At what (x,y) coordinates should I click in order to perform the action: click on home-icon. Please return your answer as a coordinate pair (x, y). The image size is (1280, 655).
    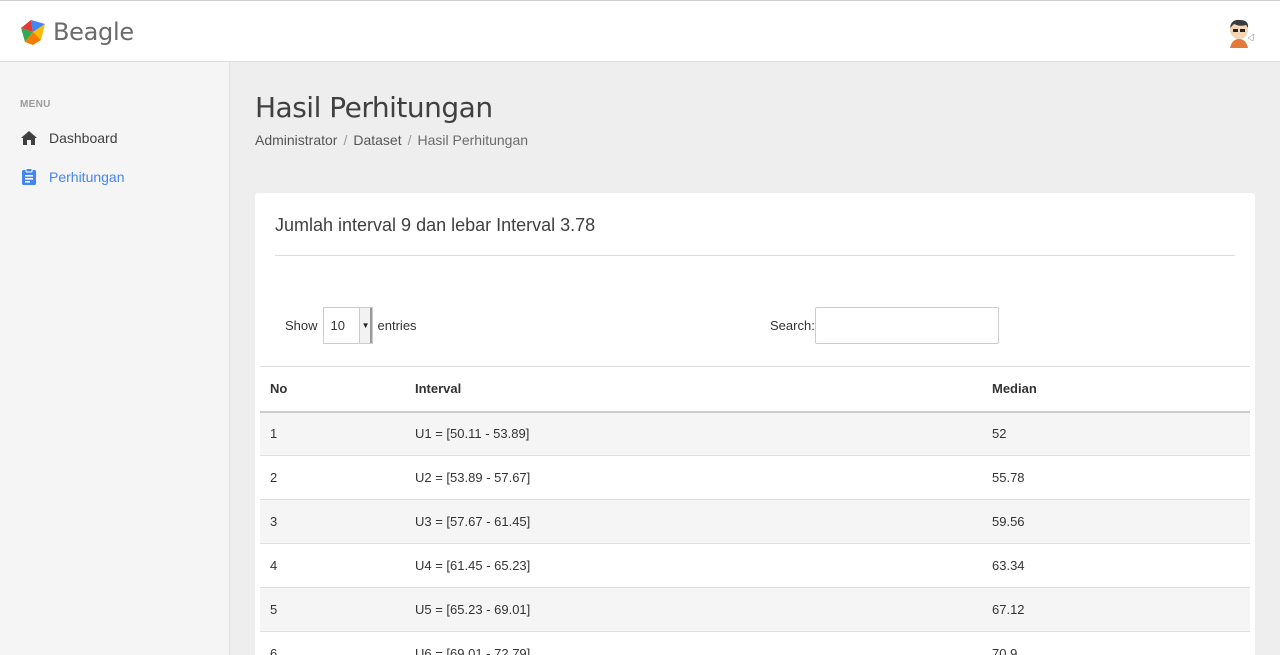
    Looking at the image, I should click on (29, 138).